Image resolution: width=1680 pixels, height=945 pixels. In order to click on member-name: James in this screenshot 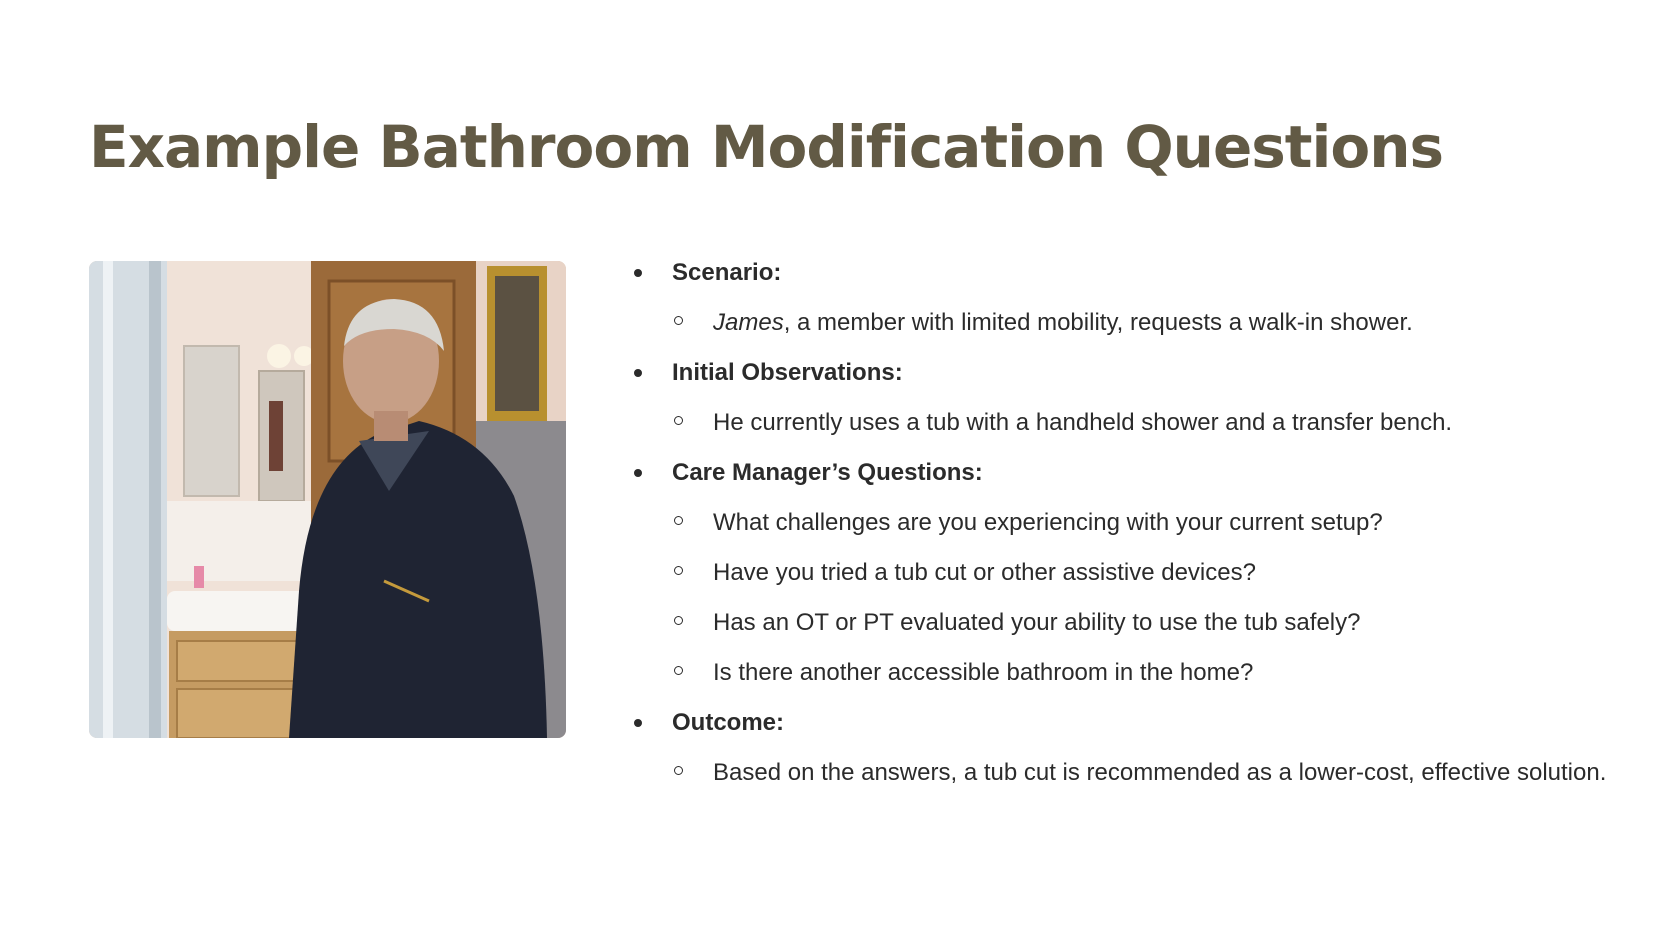, I will do `click(748, 322)`.